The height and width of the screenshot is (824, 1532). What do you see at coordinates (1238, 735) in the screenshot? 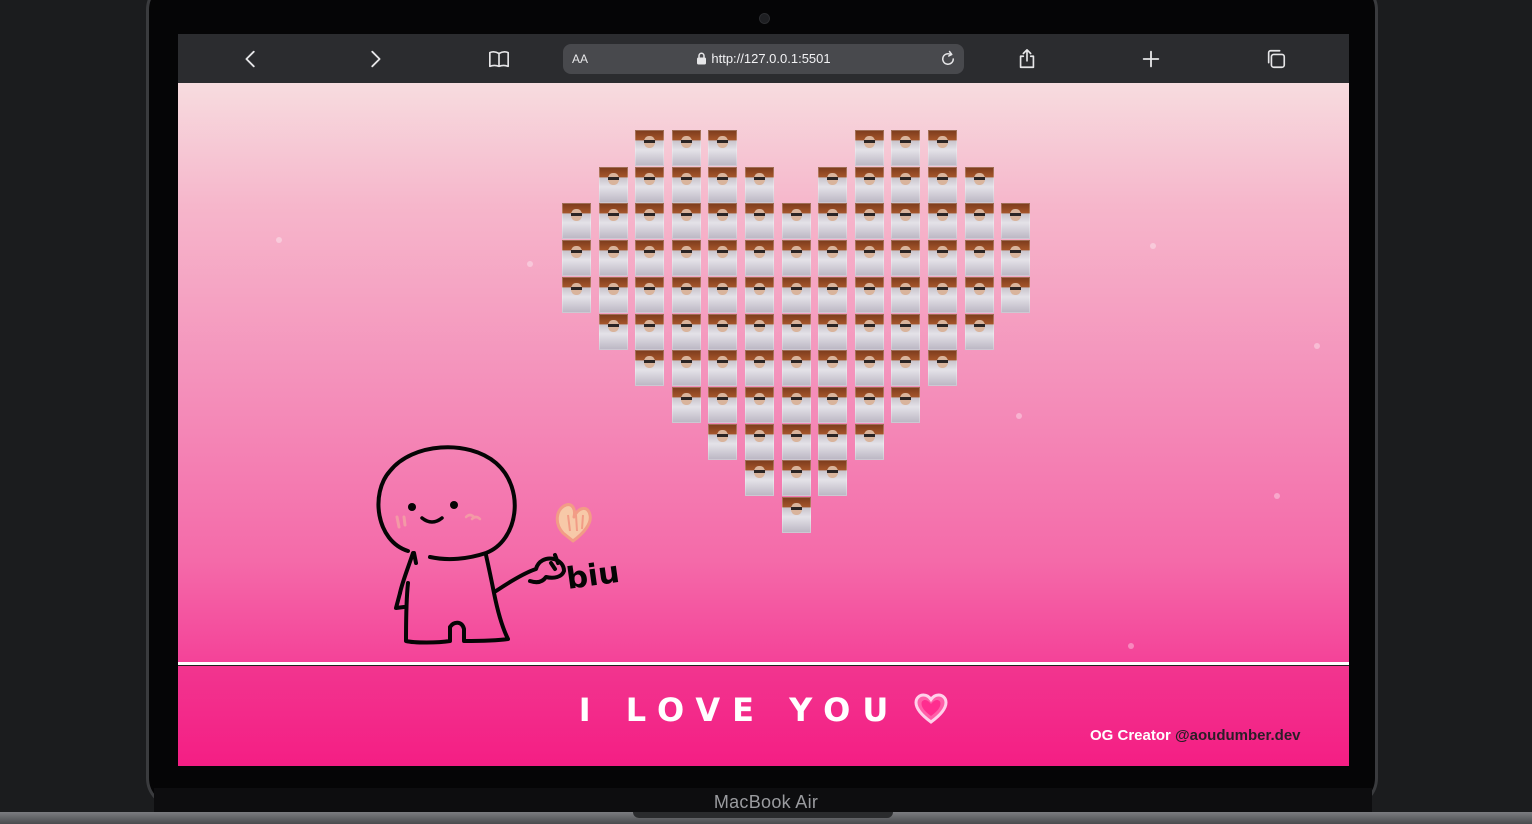
I see `credit-handle: @aoudumber.dev` at bounding box center [1238, 735].